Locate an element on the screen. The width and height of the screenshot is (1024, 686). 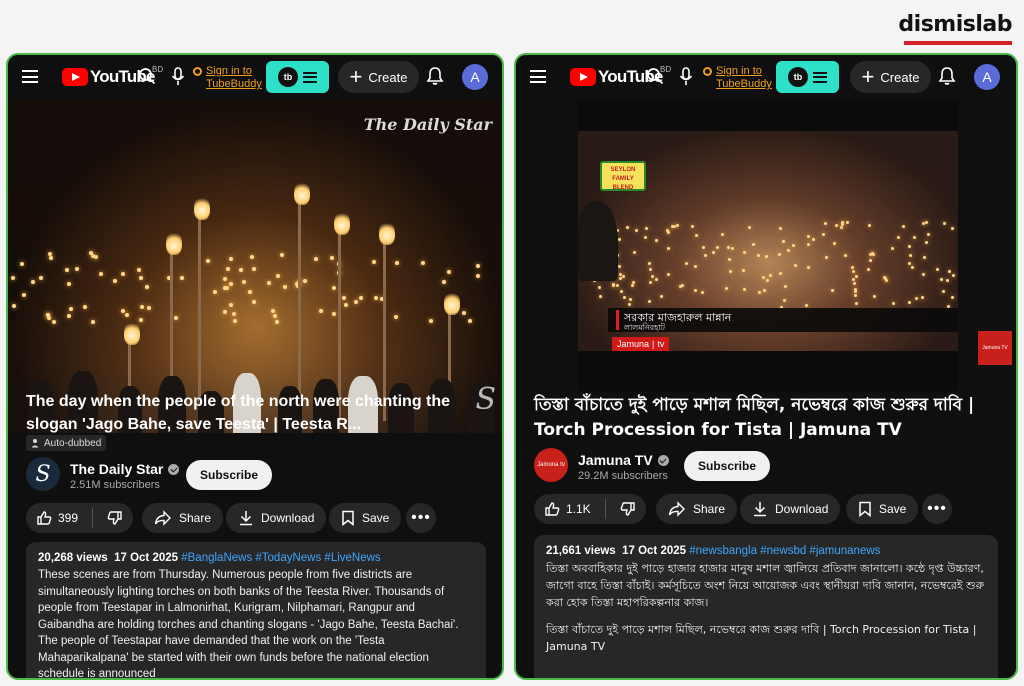
hashtags: #newsbangla #newsbd #jamunanews is located at coordinates (784, 551).